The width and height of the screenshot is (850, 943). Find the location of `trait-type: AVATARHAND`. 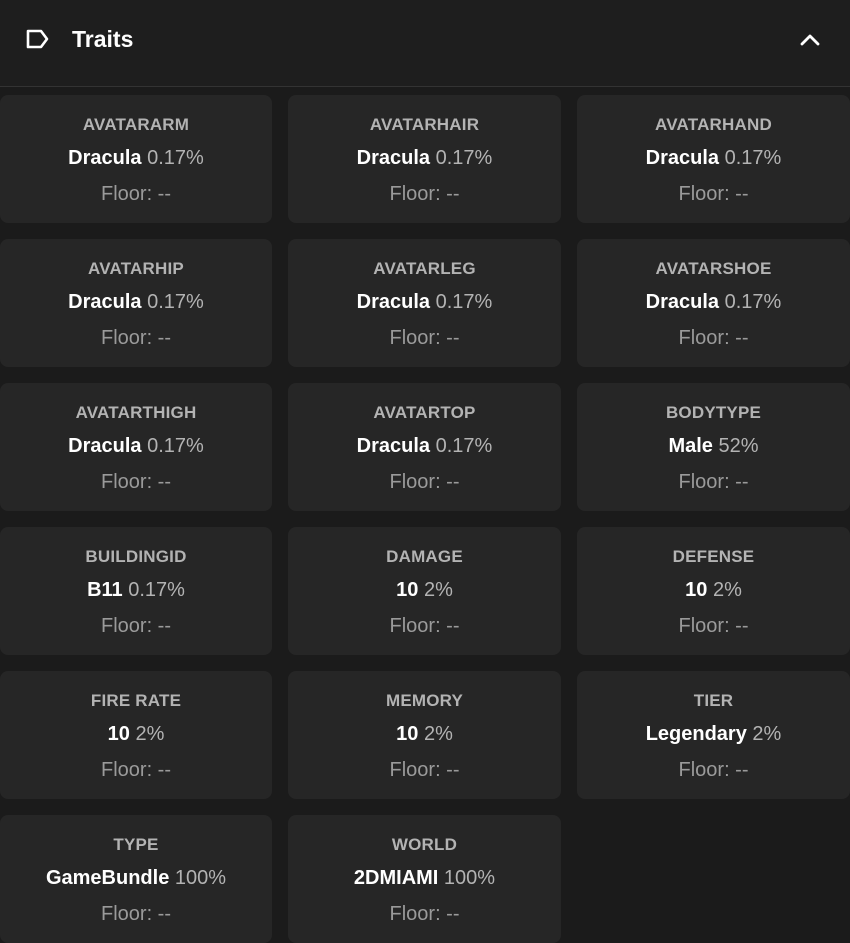

trait-type: AVATARHAND is located at coordinates (713, 124).